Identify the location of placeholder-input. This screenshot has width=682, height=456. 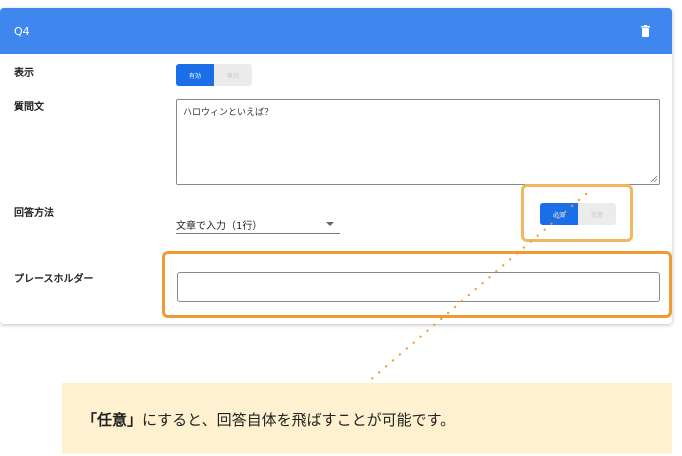
(418, 287).